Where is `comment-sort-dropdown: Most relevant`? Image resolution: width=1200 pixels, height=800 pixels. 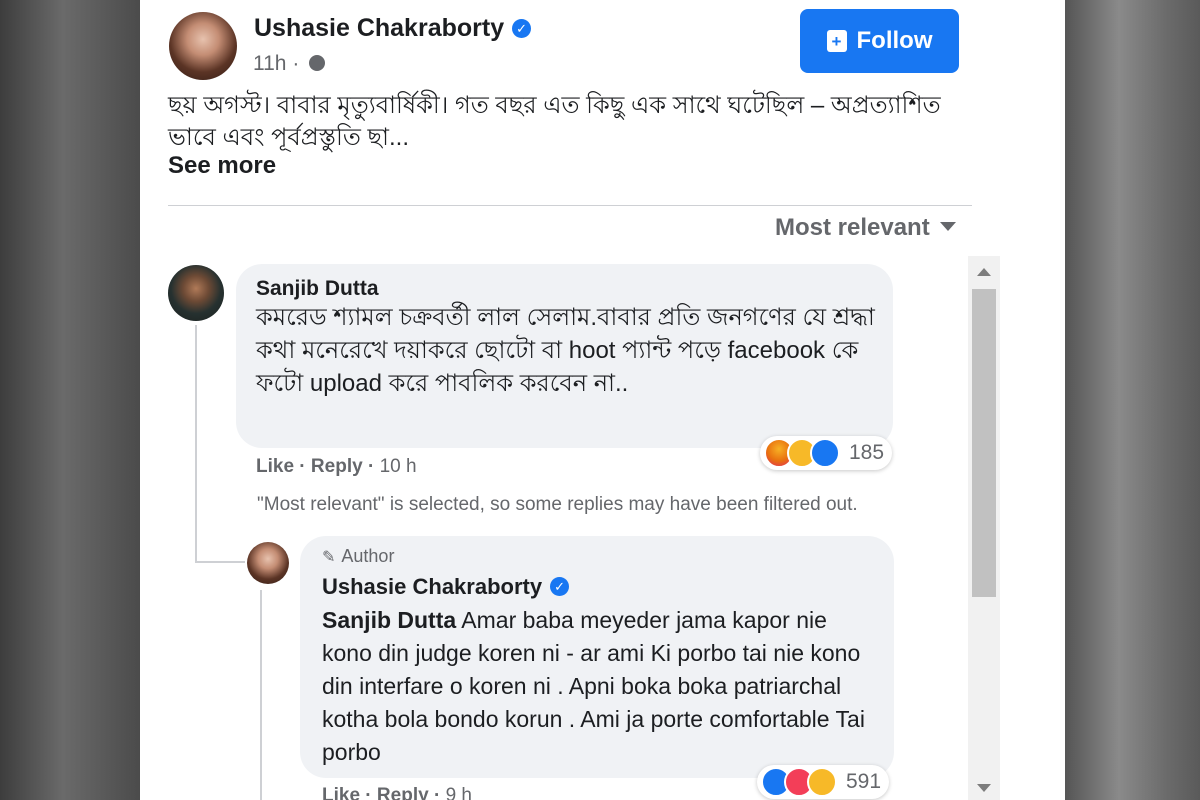
comment-sort-dropdown: Most relevant is located at coordinates (865, 228).